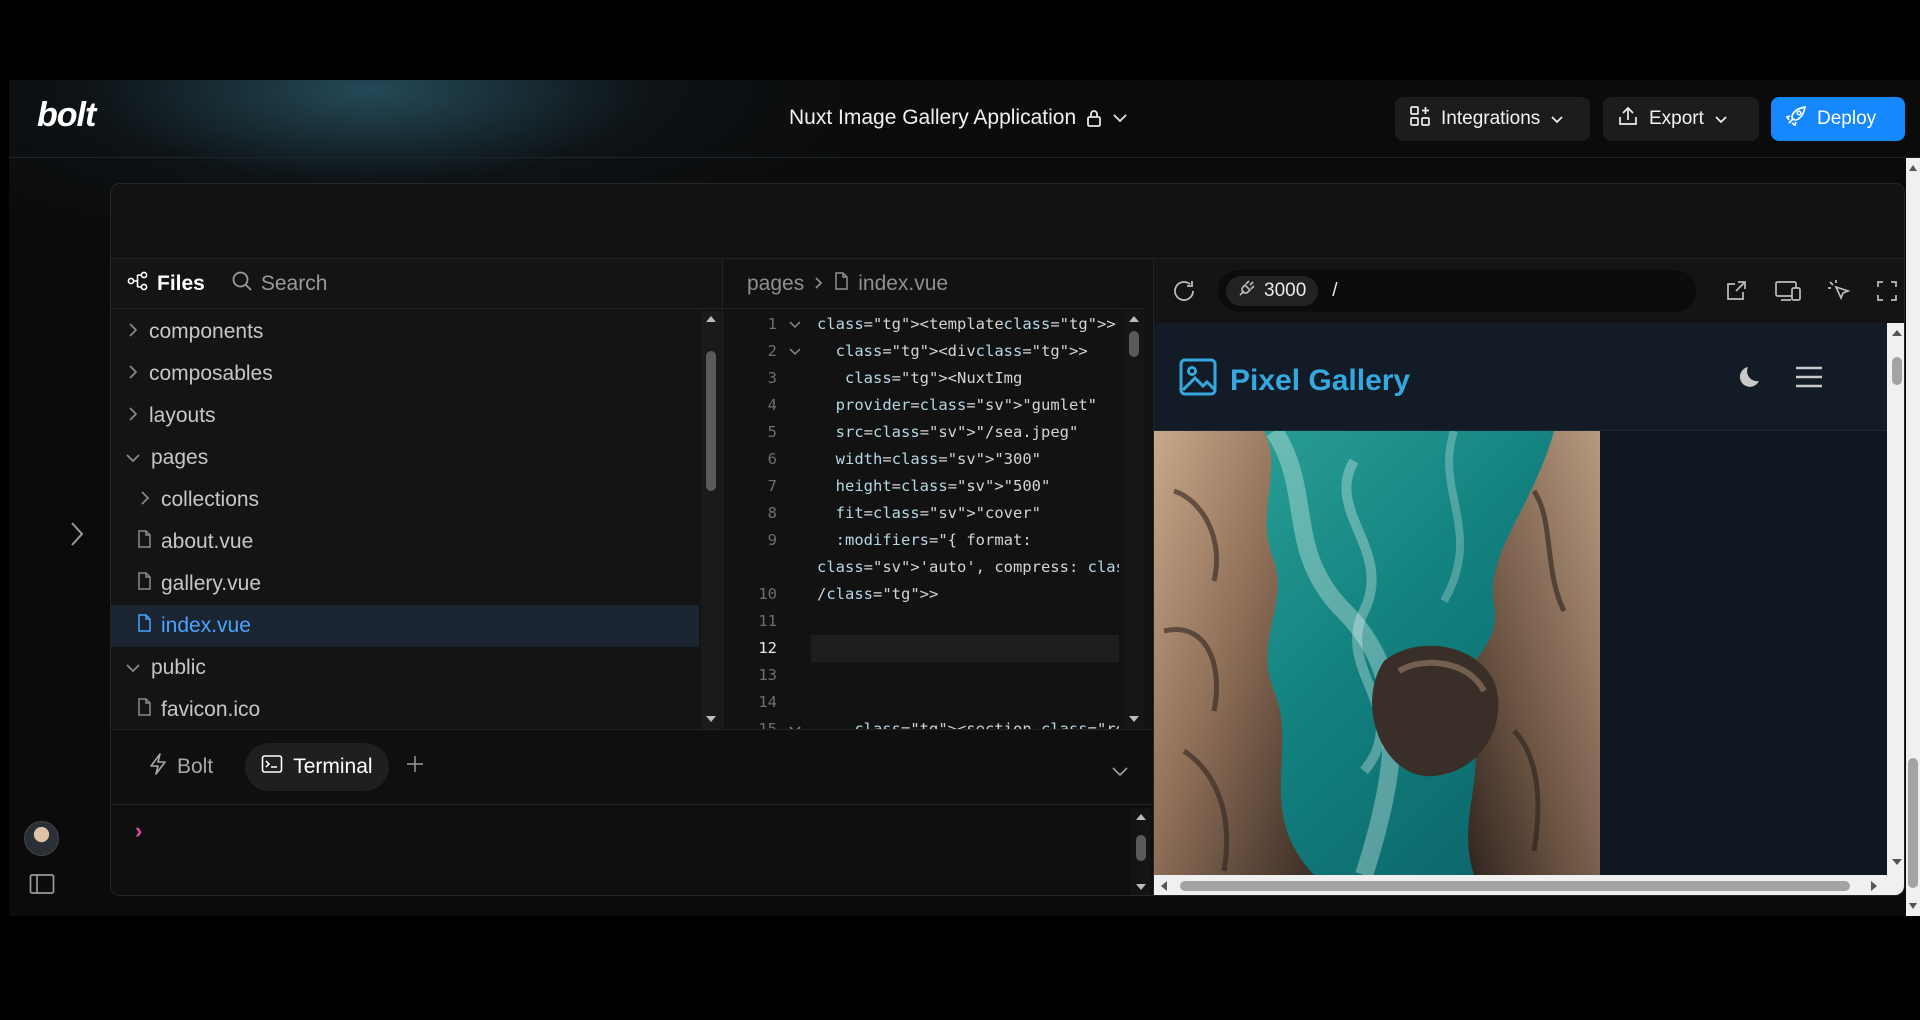  I want to click on deploy-label: Deploy, so click(1847, 118).